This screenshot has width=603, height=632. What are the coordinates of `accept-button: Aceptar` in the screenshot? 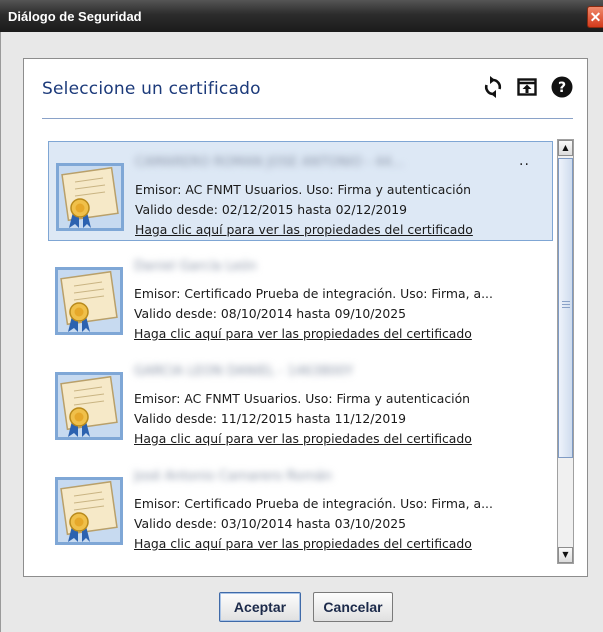 It's located at (260, 607).